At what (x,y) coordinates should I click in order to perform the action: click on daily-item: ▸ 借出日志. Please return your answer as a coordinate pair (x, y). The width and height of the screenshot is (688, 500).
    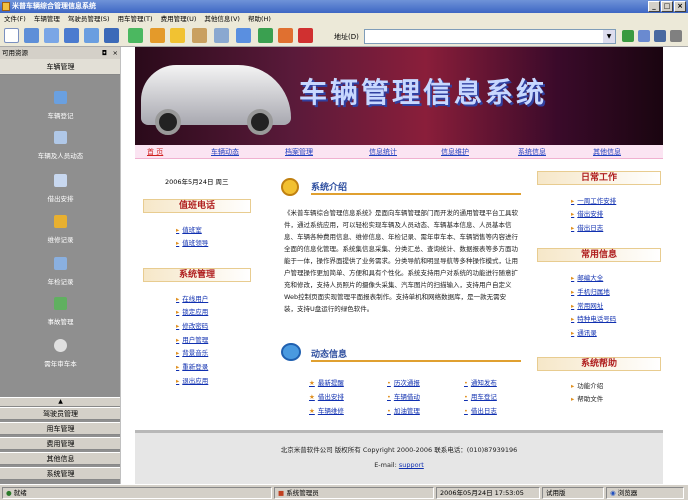
    Looking at the image, I should click on (587, 227).